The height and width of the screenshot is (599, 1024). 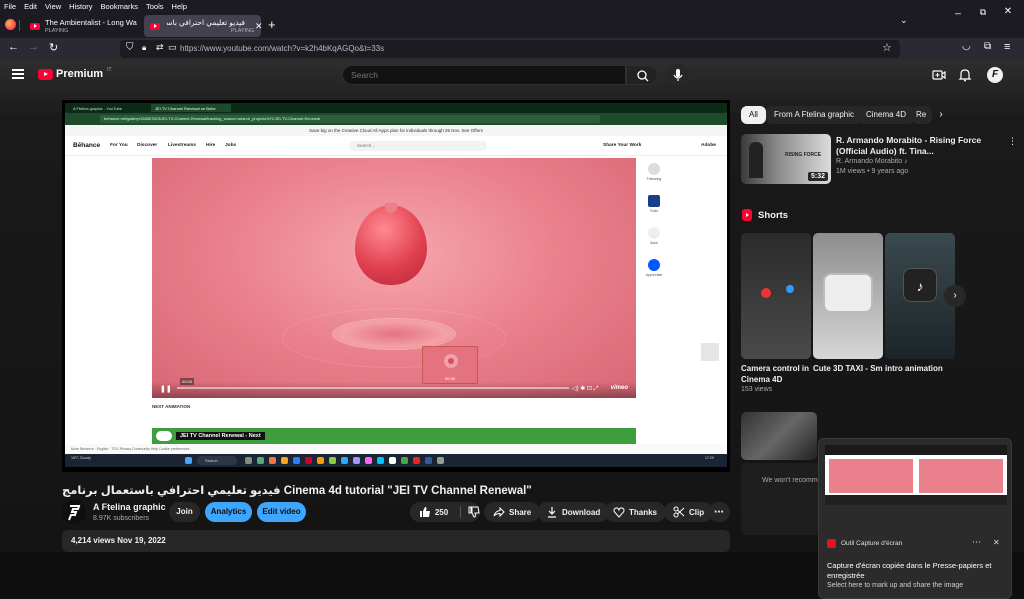 What do you see at coordinates (81, 458) in the screenshot?
I see `weather-text: 18°C Cloudy` at bounding box center [81, 458].